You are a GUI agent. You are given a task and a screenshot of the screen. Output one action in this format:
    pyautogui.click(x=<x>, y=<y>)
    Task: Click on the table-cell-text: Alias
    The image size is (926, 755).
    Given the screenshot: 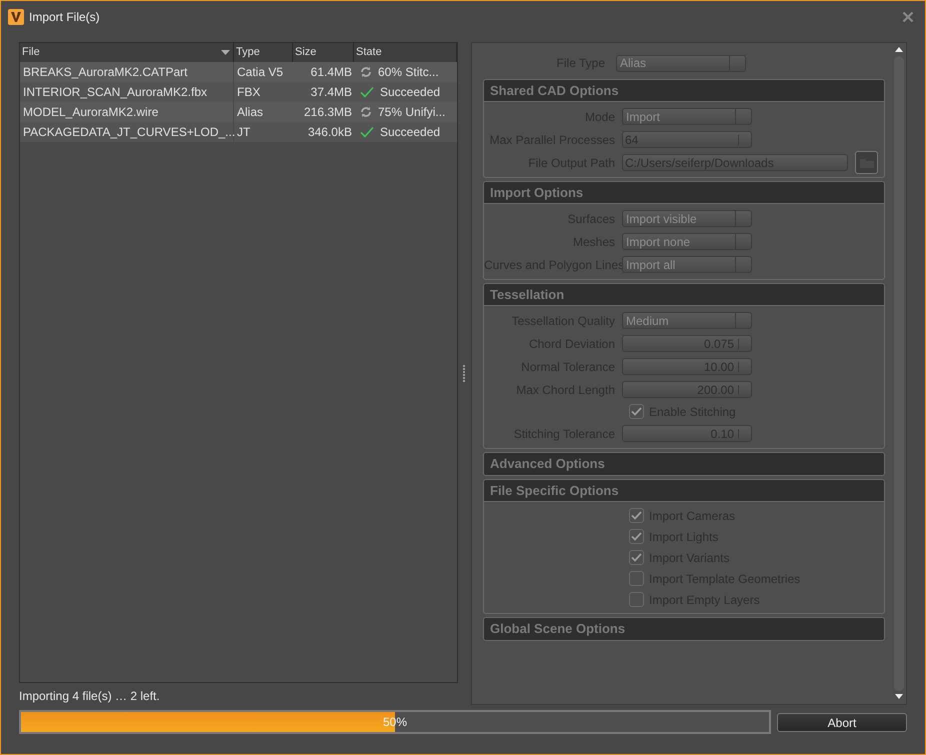 What is the action you would take?
    pyautogui.click(x=250, y=112)
    